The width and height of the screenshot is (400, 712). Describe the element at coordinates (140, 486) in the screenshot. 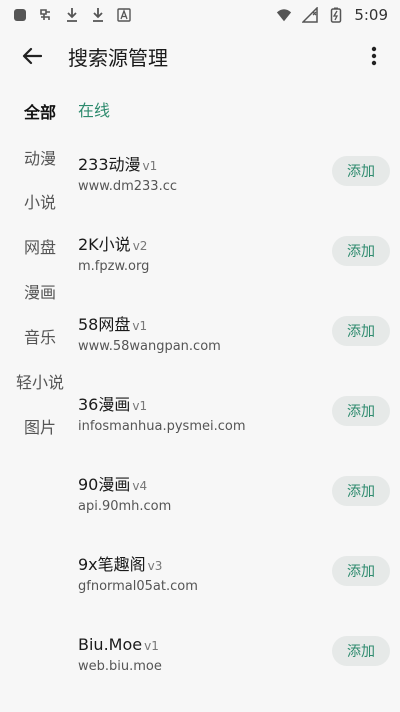

I see `source-version: v4` at that location.